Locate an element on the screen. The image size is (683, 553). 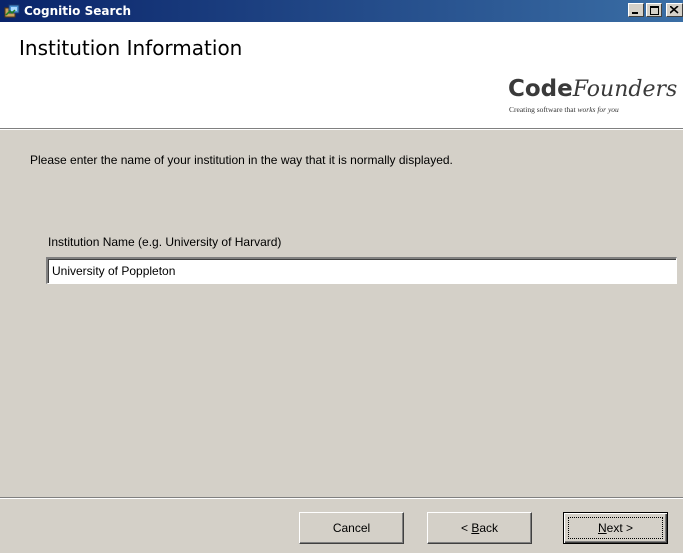
logo-tagline-prefix: Creating software that is located at coordinates (543, 109).